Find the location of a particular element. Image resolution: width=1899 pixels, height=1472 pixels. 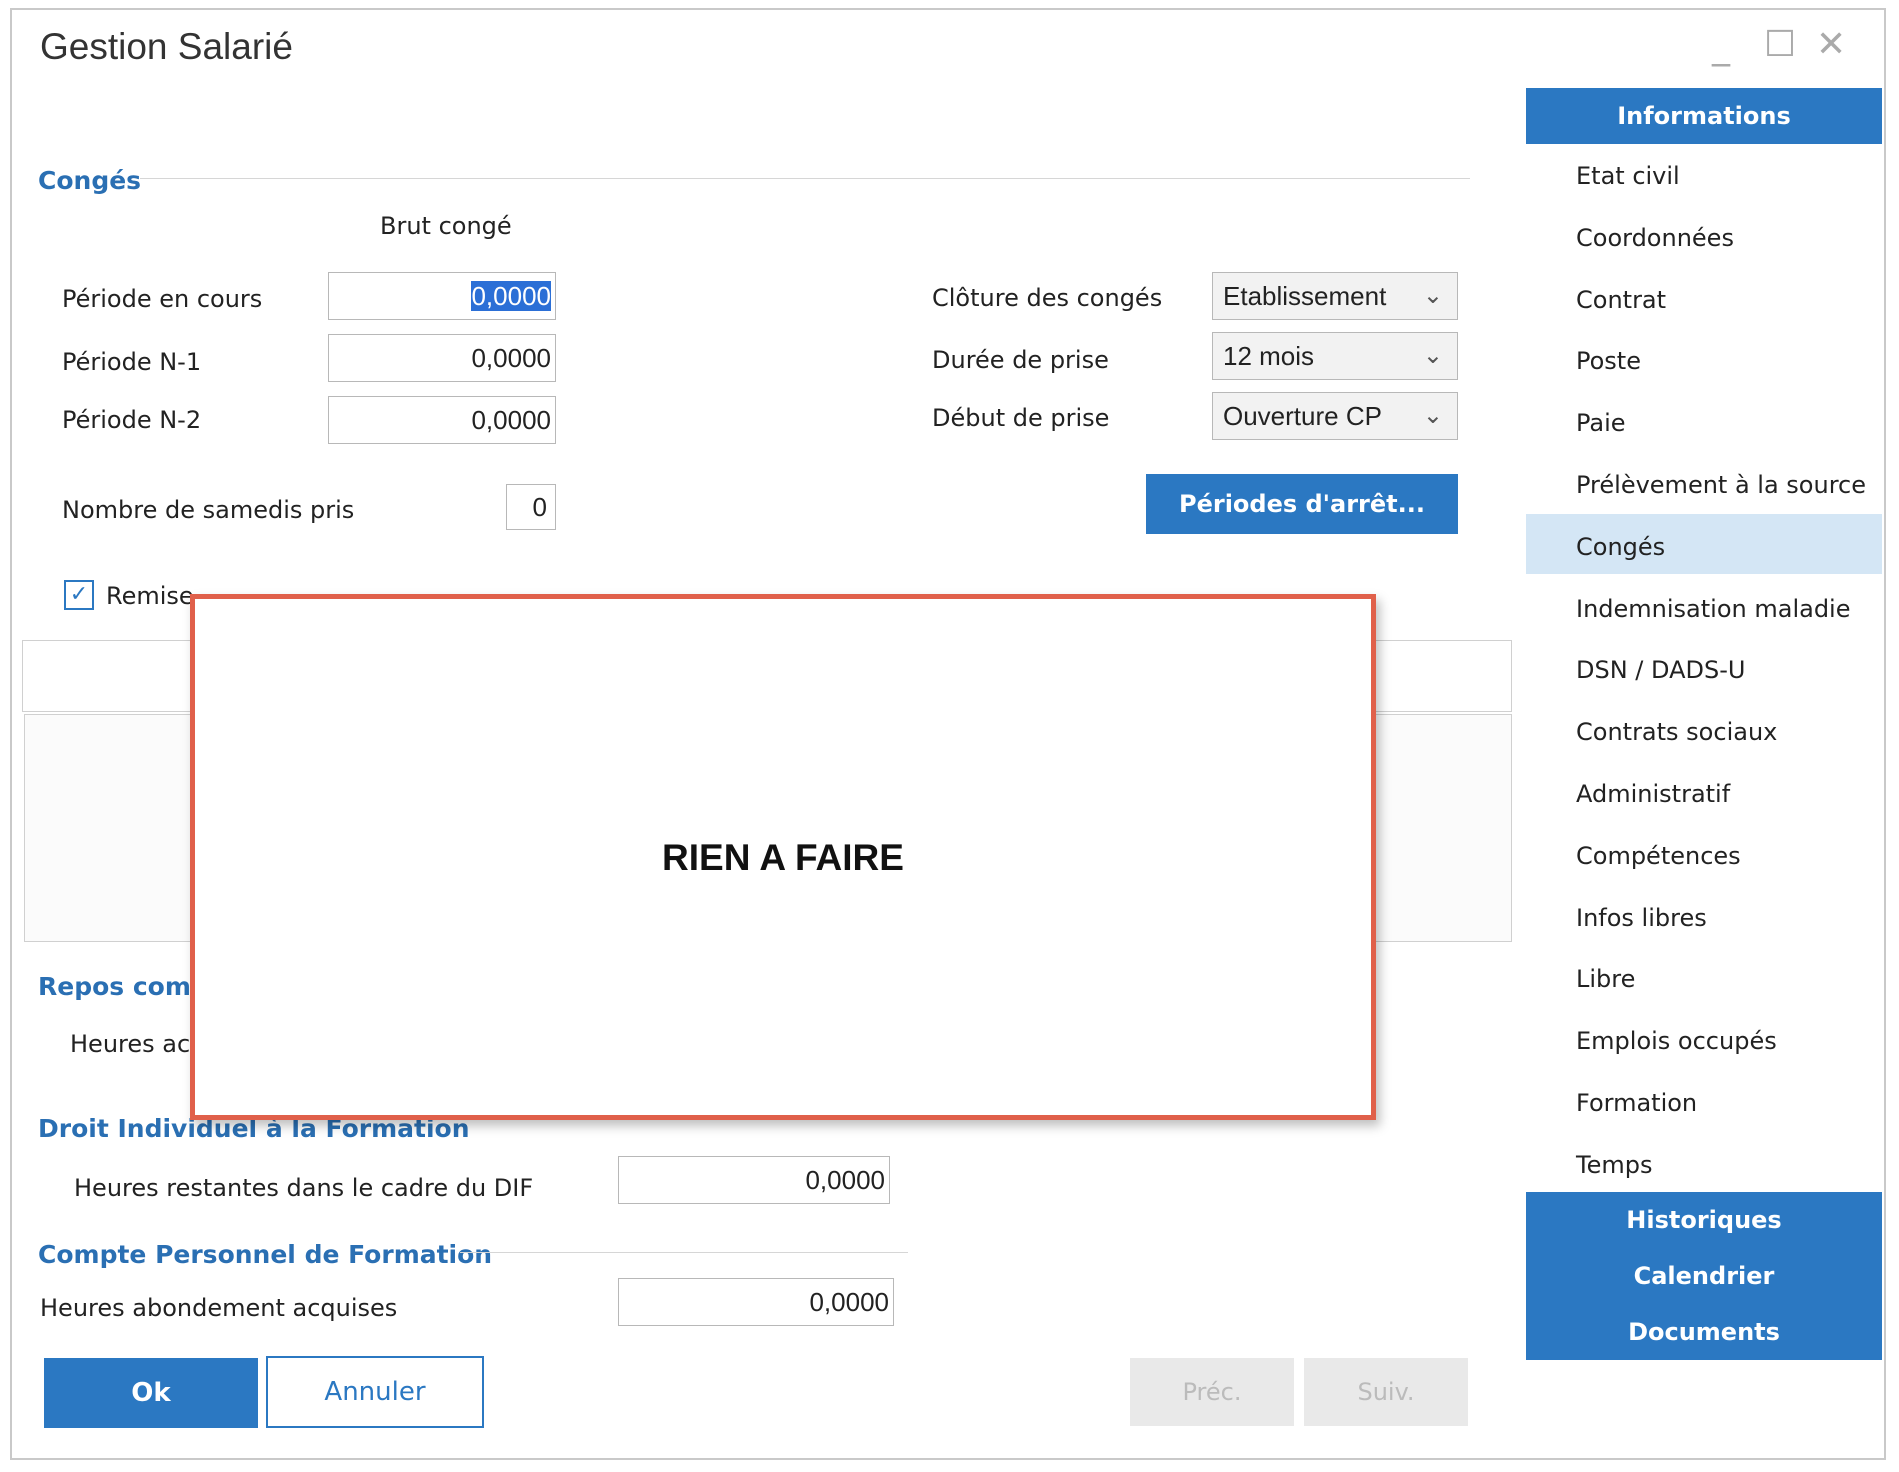

sidebar-informations-header: Informations is located at coordinates (1704, 116).